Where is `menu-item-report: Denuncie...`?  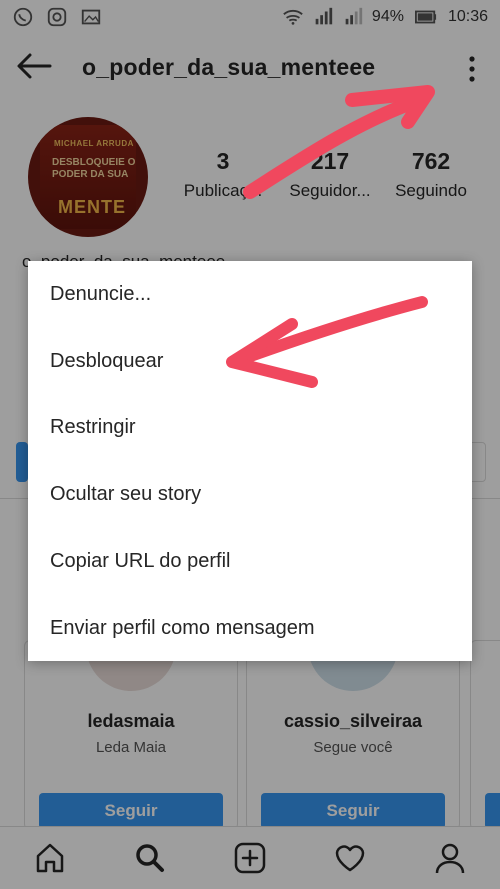
menu-item-report: Denuncie... is located at coordinates (250, 294).